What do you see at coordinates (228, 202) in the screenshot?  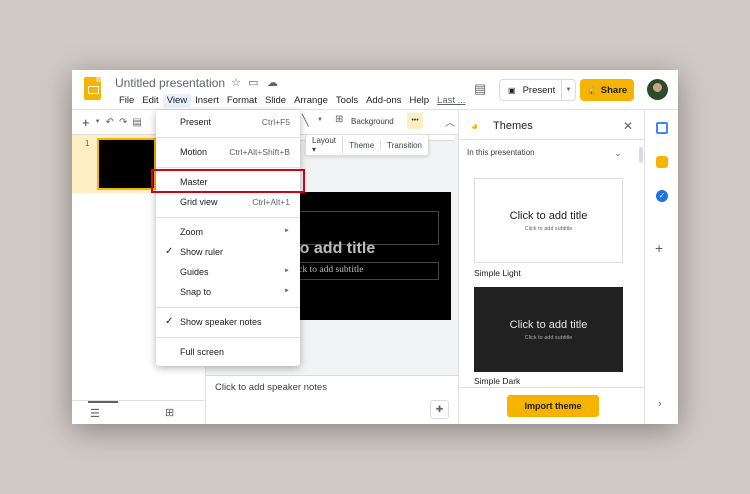 I see `menu-item-grid-view: Grid view Ctrl+Alt+1` at bounding box center [228, 202].